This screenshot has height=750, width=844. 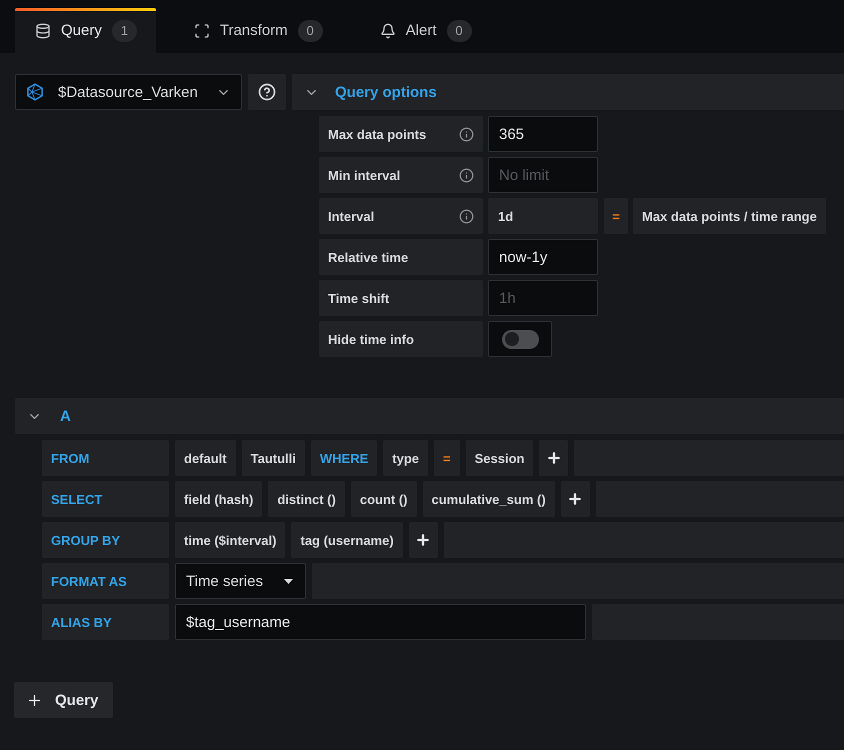 What do you see at coordinates (364, 175) in the screenshot?
I see `option-label: Min interval` at bounding box center [364, 175].